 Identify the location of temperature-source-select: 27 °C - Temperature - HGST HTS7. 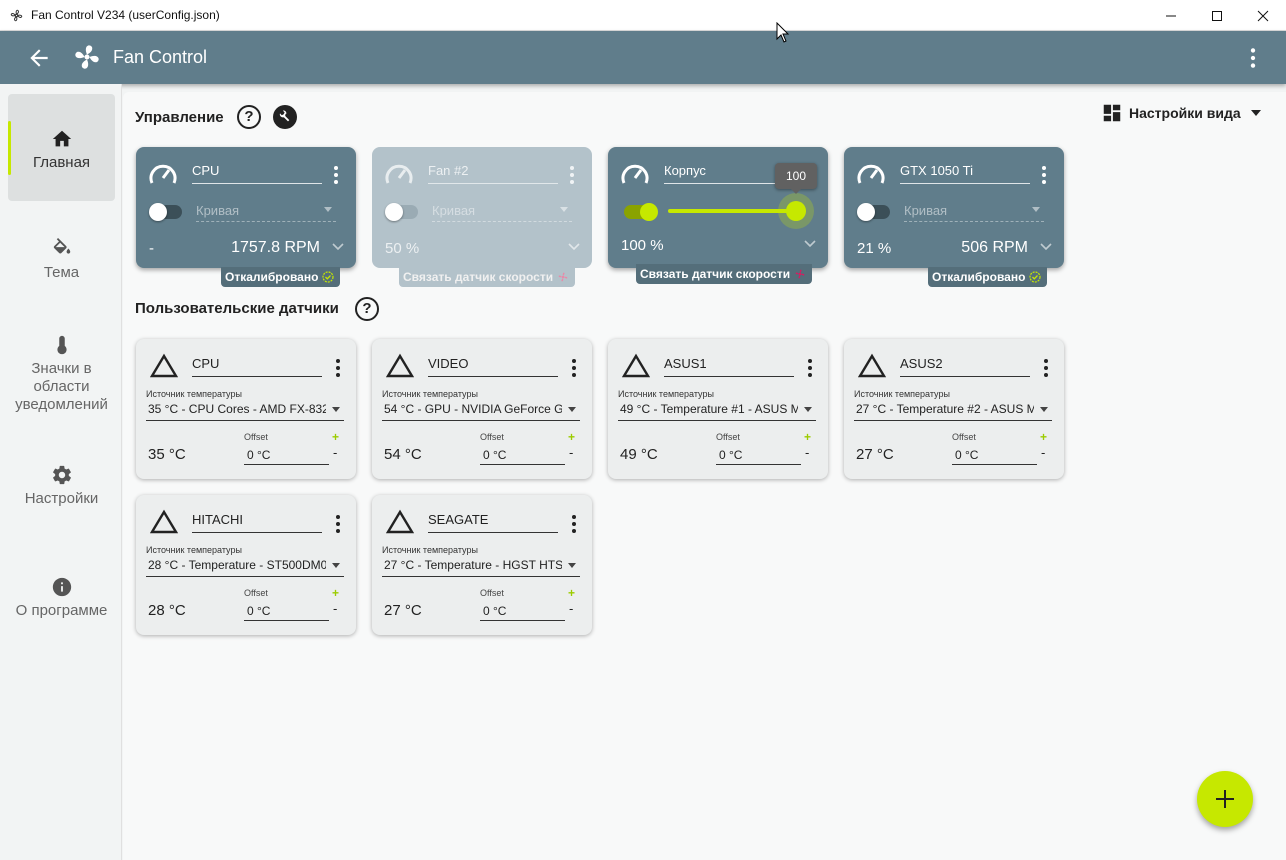
(481, 567).